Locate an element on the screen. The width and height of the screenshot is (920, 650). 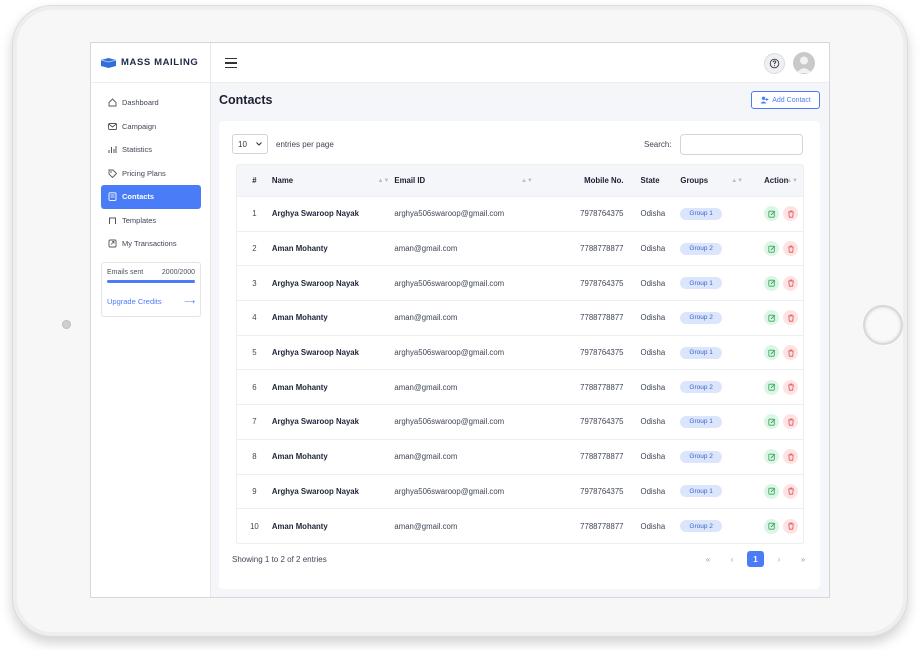
header-name: Name ▲▼ is located at coordinates (333, 180).